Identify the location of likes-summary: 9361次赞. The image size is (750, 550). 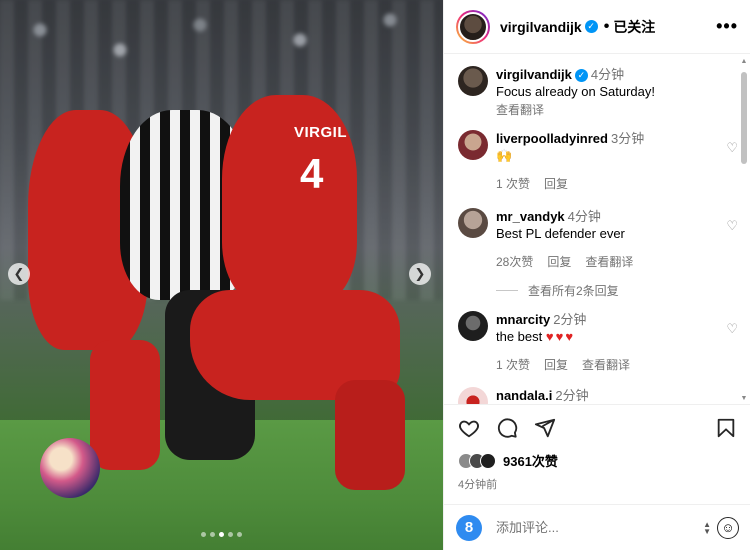
(597, 460).